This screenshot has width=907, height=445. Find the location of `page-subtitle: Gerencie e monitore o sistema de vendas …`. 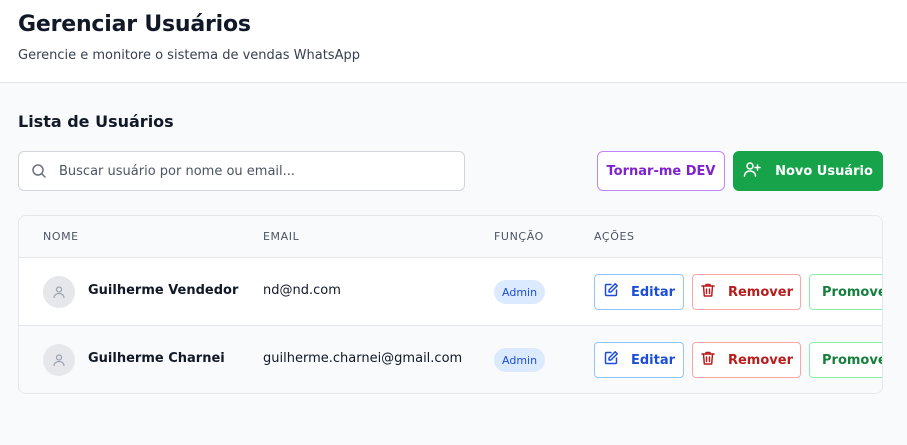

page-subtitle: Gerencie e monitore o sistema de vendas … is located at coordinates (189, 55).